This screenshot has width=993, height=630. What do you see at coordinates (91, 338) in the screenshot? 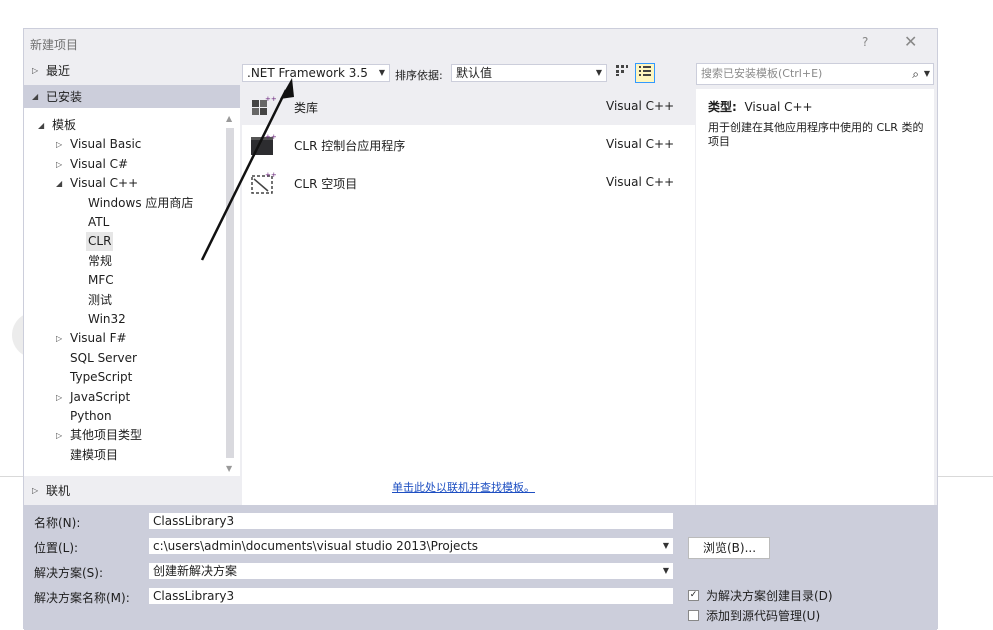
I see `tree-item: ▷ Visual F#` at bounding box center [91, 338].